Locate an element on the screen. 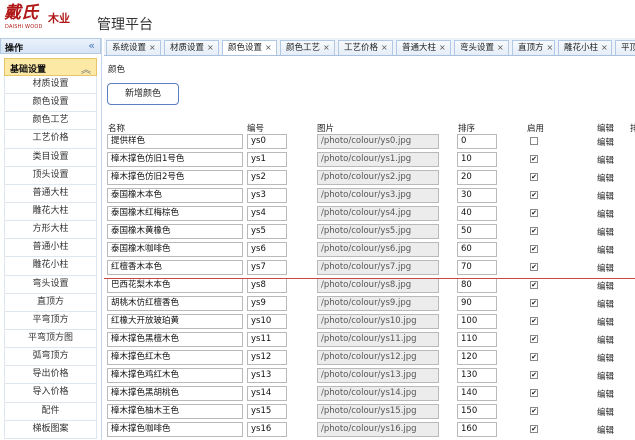  colour-code-input: ys3 is located at coordinates (267, 195).